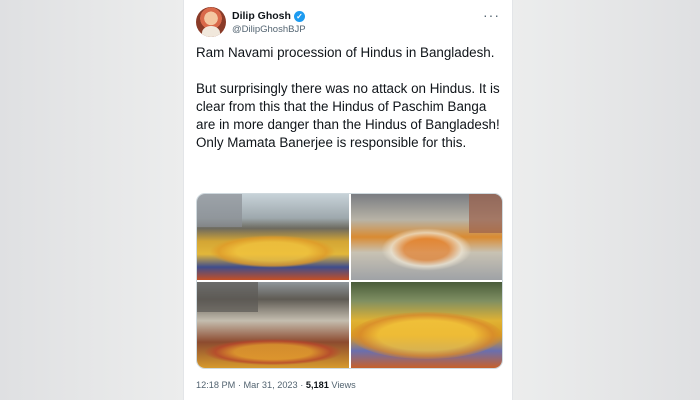 The height and width of the screenshot is (400, 700). I want to click on views-label: Views, so click(343, 385).